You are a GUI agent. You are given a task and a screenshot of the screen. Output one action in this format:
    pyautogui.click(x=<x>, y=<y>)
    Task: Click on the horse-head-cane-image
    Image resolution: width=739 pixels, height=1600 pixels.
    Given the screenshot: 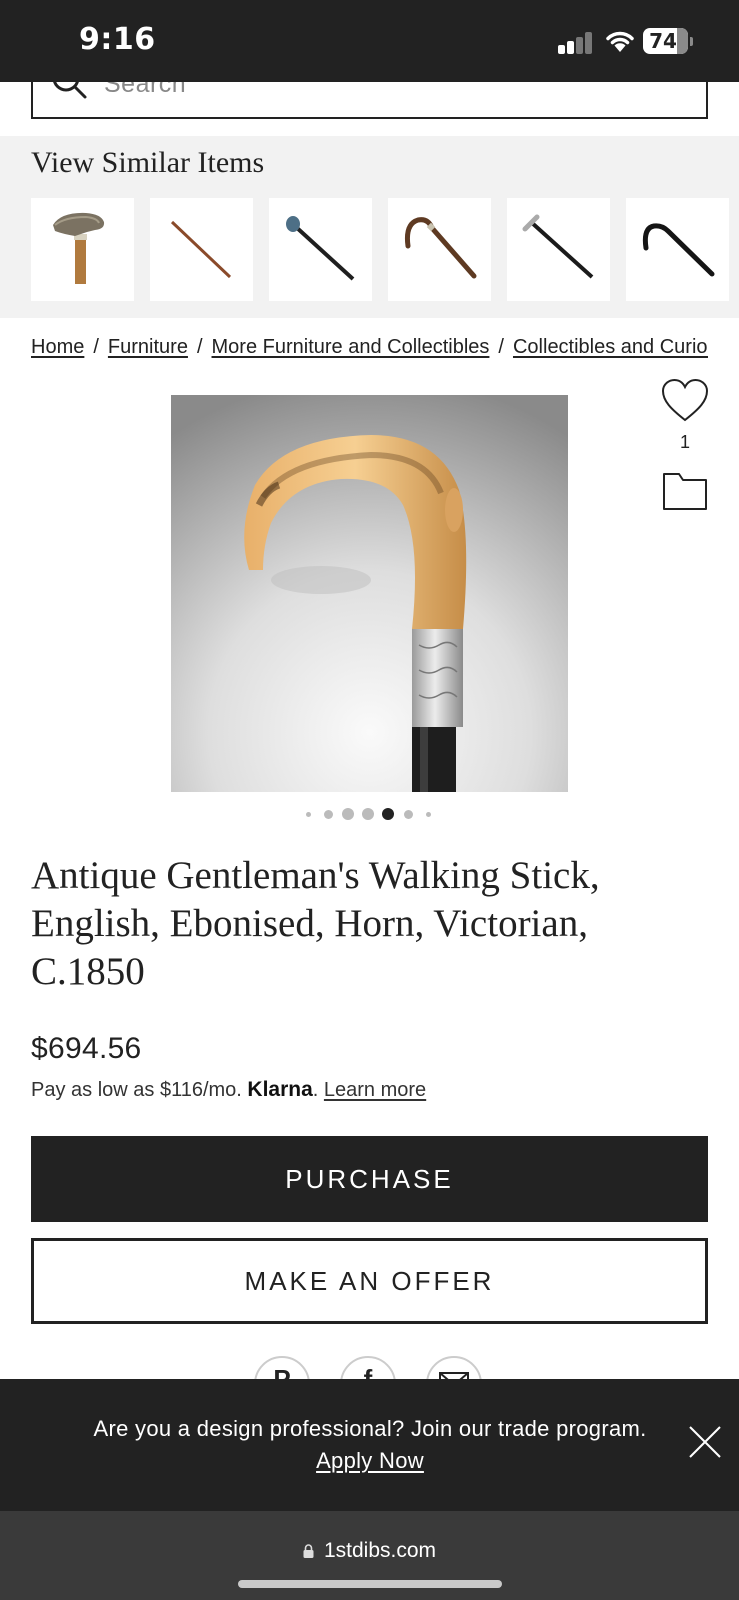 What is the action you would take?
    pyautogui.click(x=79, y=248)
    